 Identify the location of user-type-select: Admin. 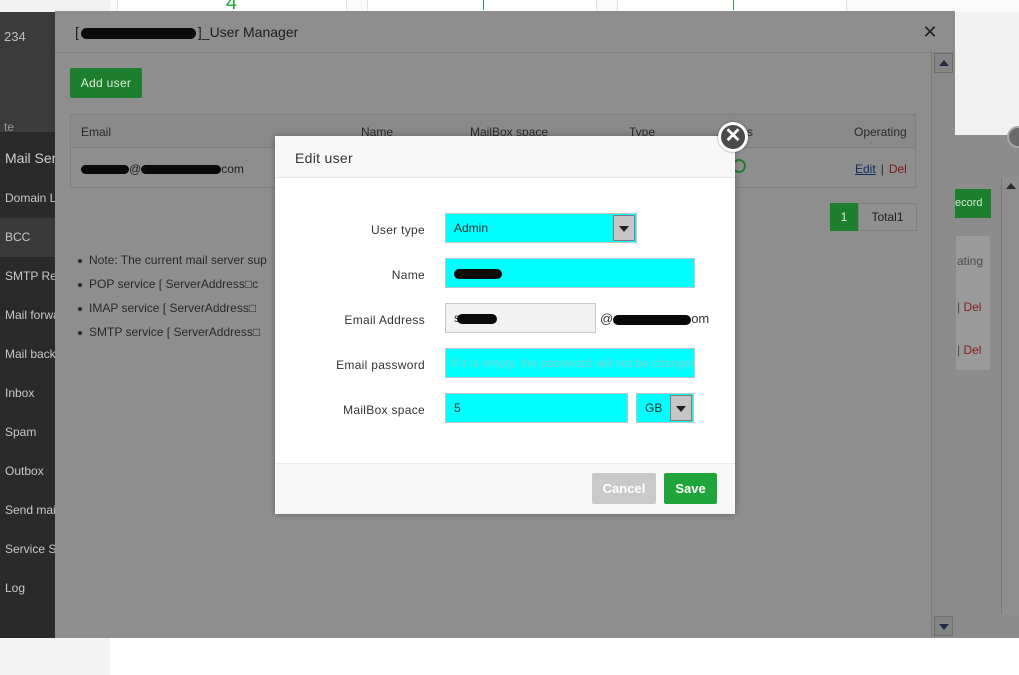
(541, 228).